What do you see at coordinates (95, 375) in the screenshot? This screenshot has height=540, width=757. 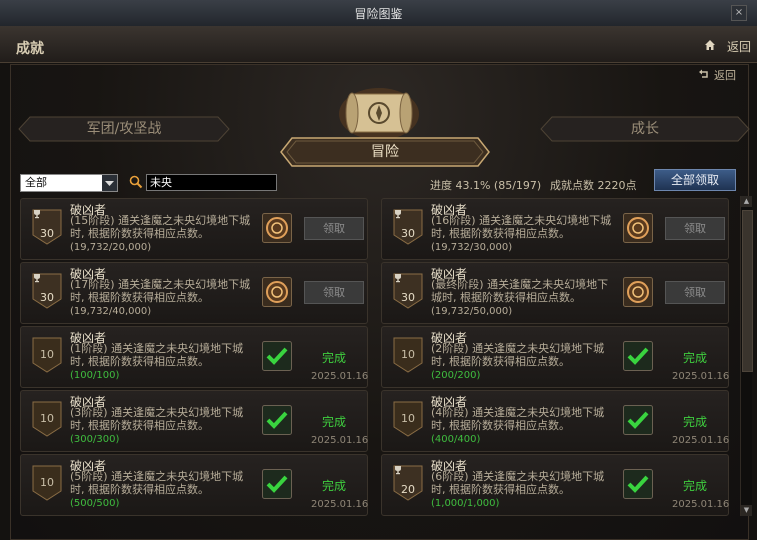 I see `achievement-progress: (100/100)` at bounding box center [95, 375].